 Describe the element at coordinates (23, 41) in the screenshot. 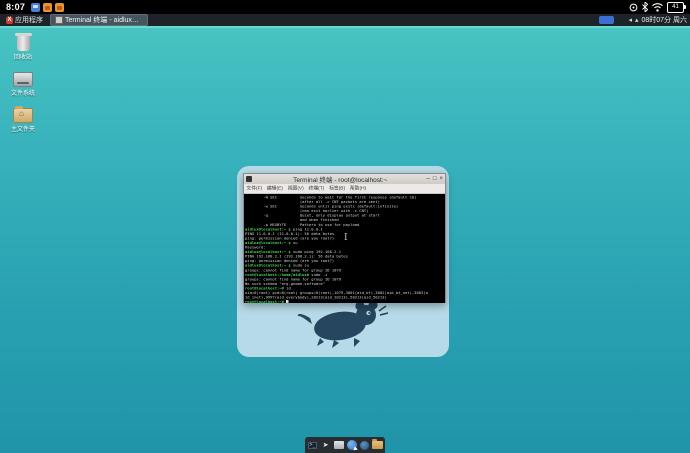

I see `trash-icon` at that location.